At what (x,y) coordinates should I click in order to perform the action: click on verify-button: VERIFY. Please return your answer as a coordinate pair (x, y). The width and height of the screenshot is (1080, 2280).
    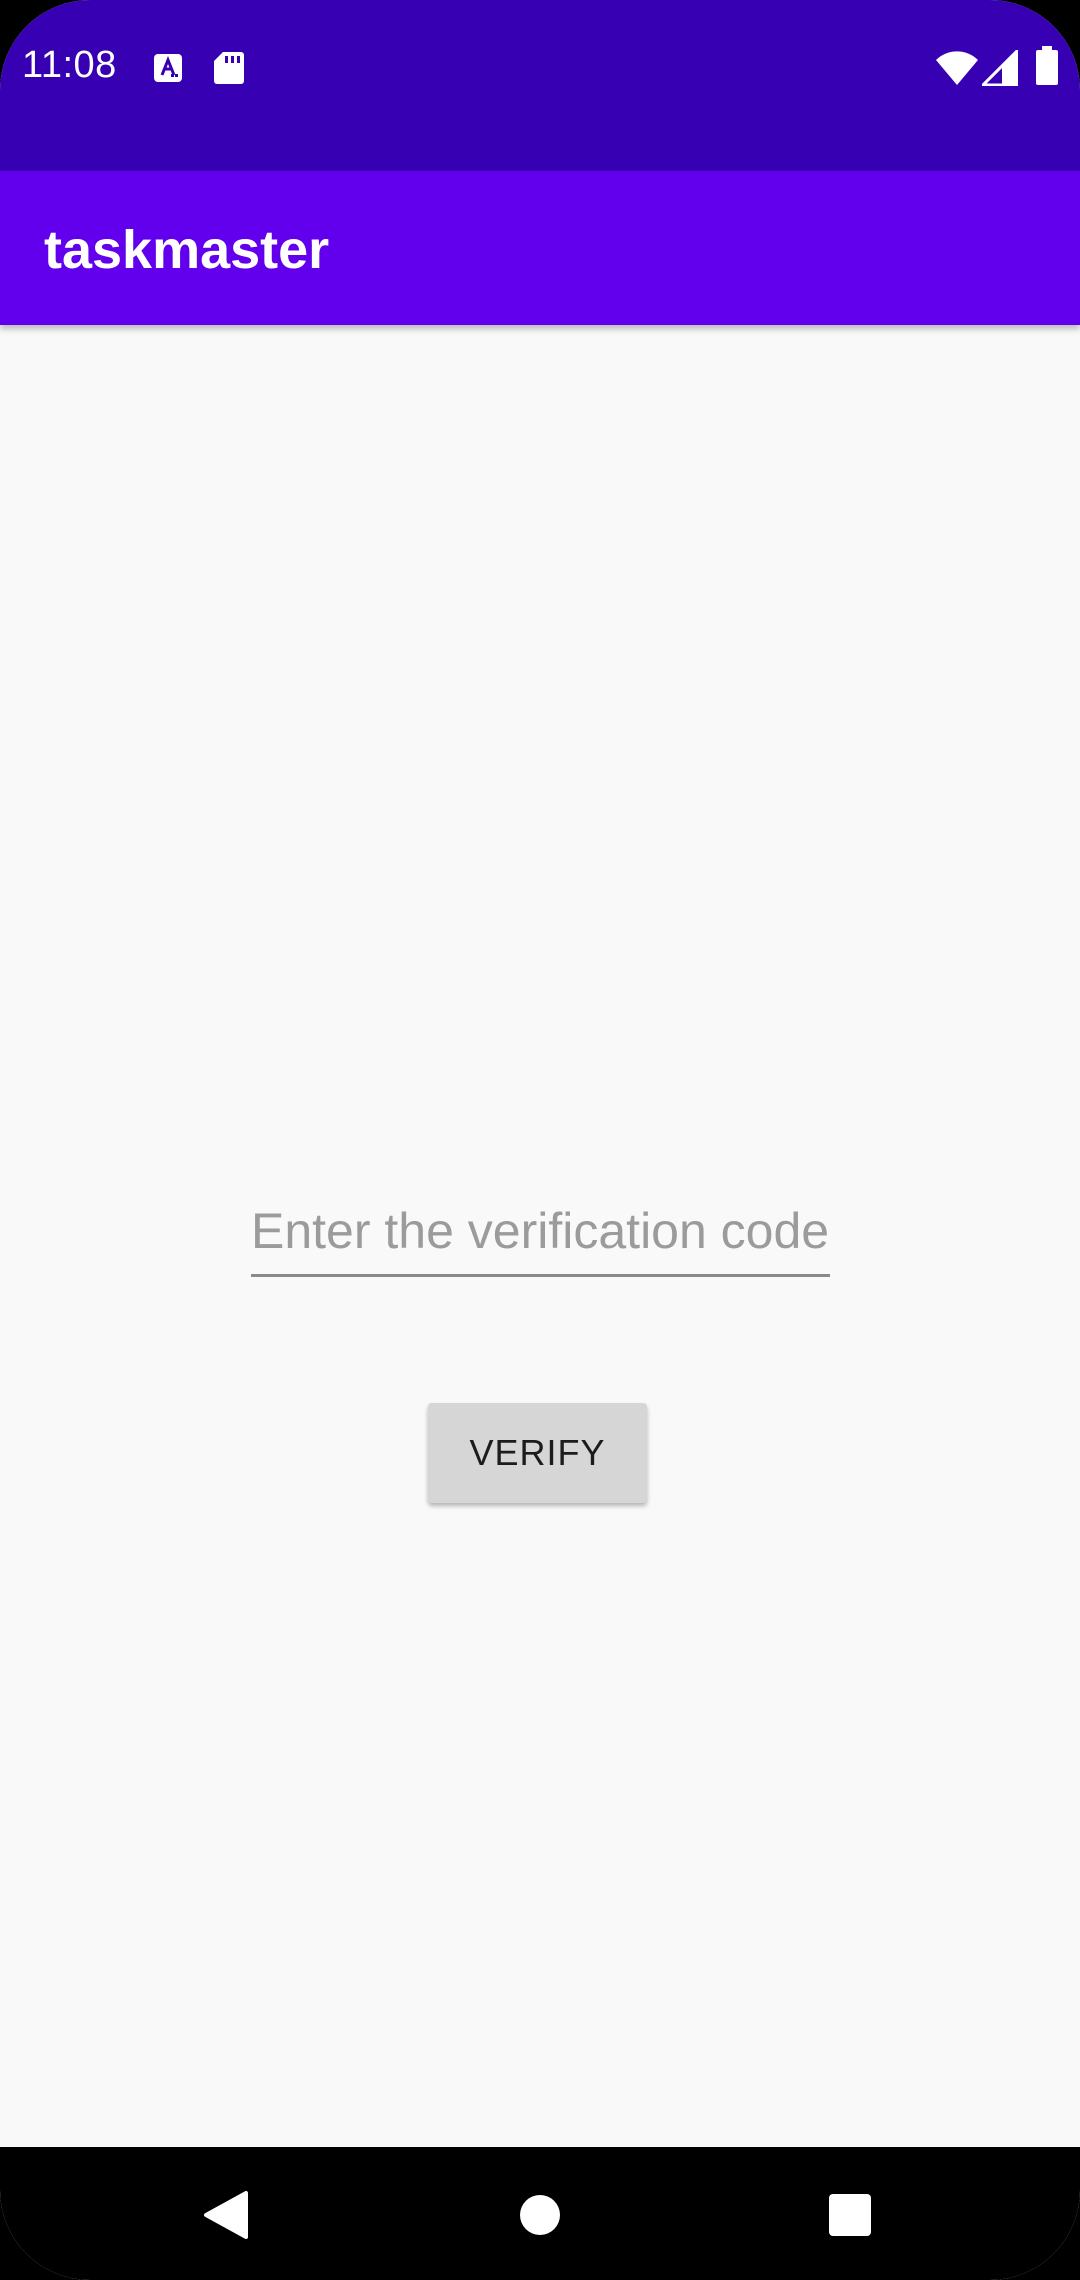
    Looking at the image, I should click on (537, 1453).